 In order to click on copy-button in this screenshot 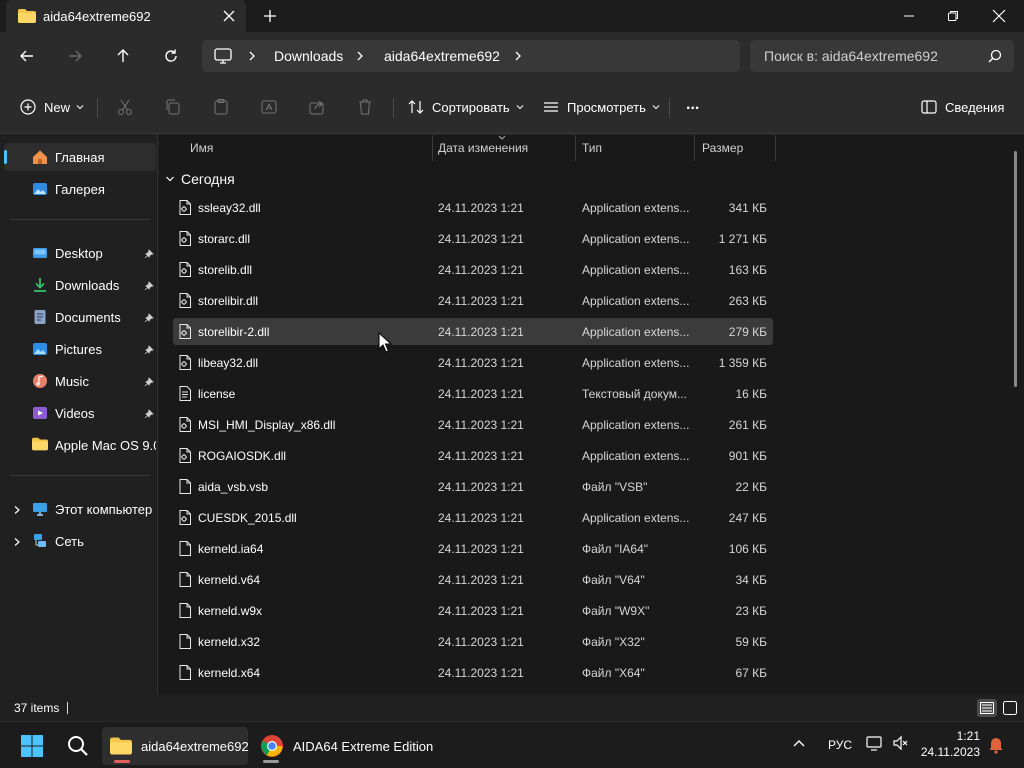, I will do `click(173, 107)`.